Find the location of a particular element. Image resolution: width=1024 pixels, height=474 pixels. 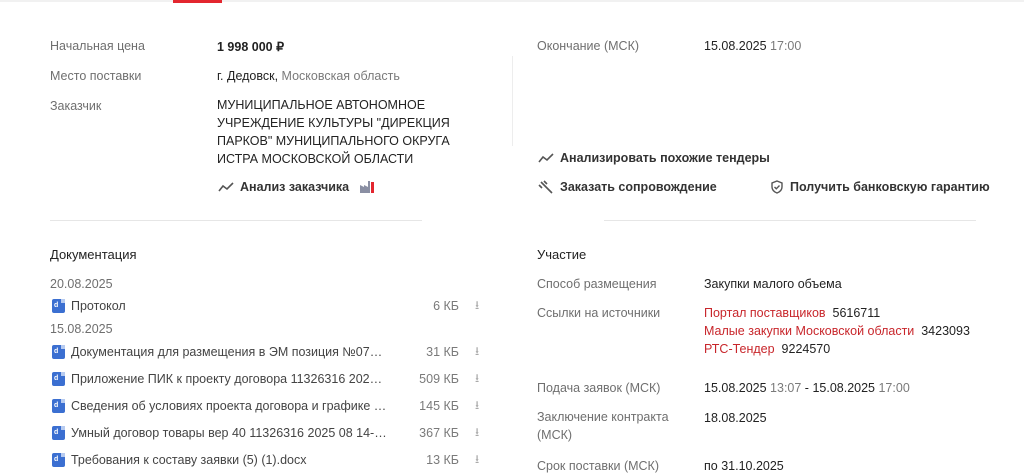

place-label: Место поставки is located at coordinates (96, 76).